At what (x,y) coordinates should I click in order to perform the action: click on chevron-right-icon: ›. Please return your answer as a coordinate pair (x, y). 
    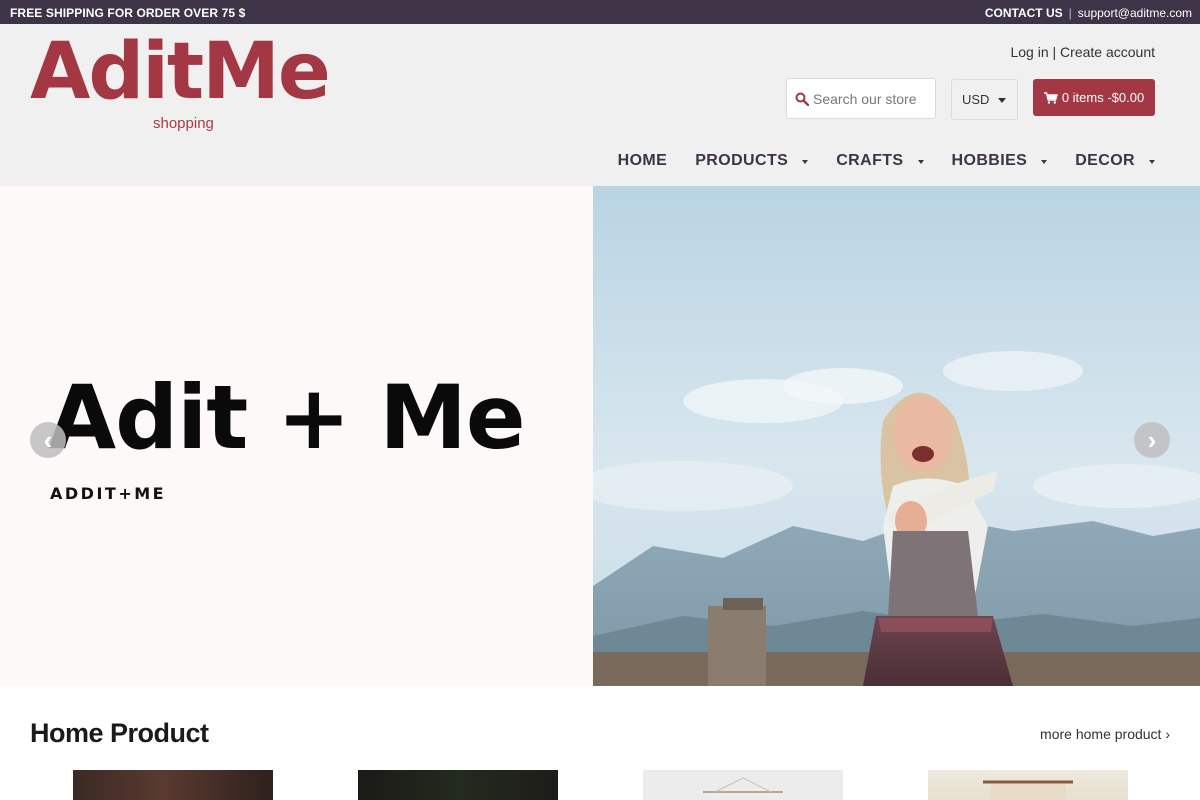
    Looking at the image, I should click on (1152, 439).